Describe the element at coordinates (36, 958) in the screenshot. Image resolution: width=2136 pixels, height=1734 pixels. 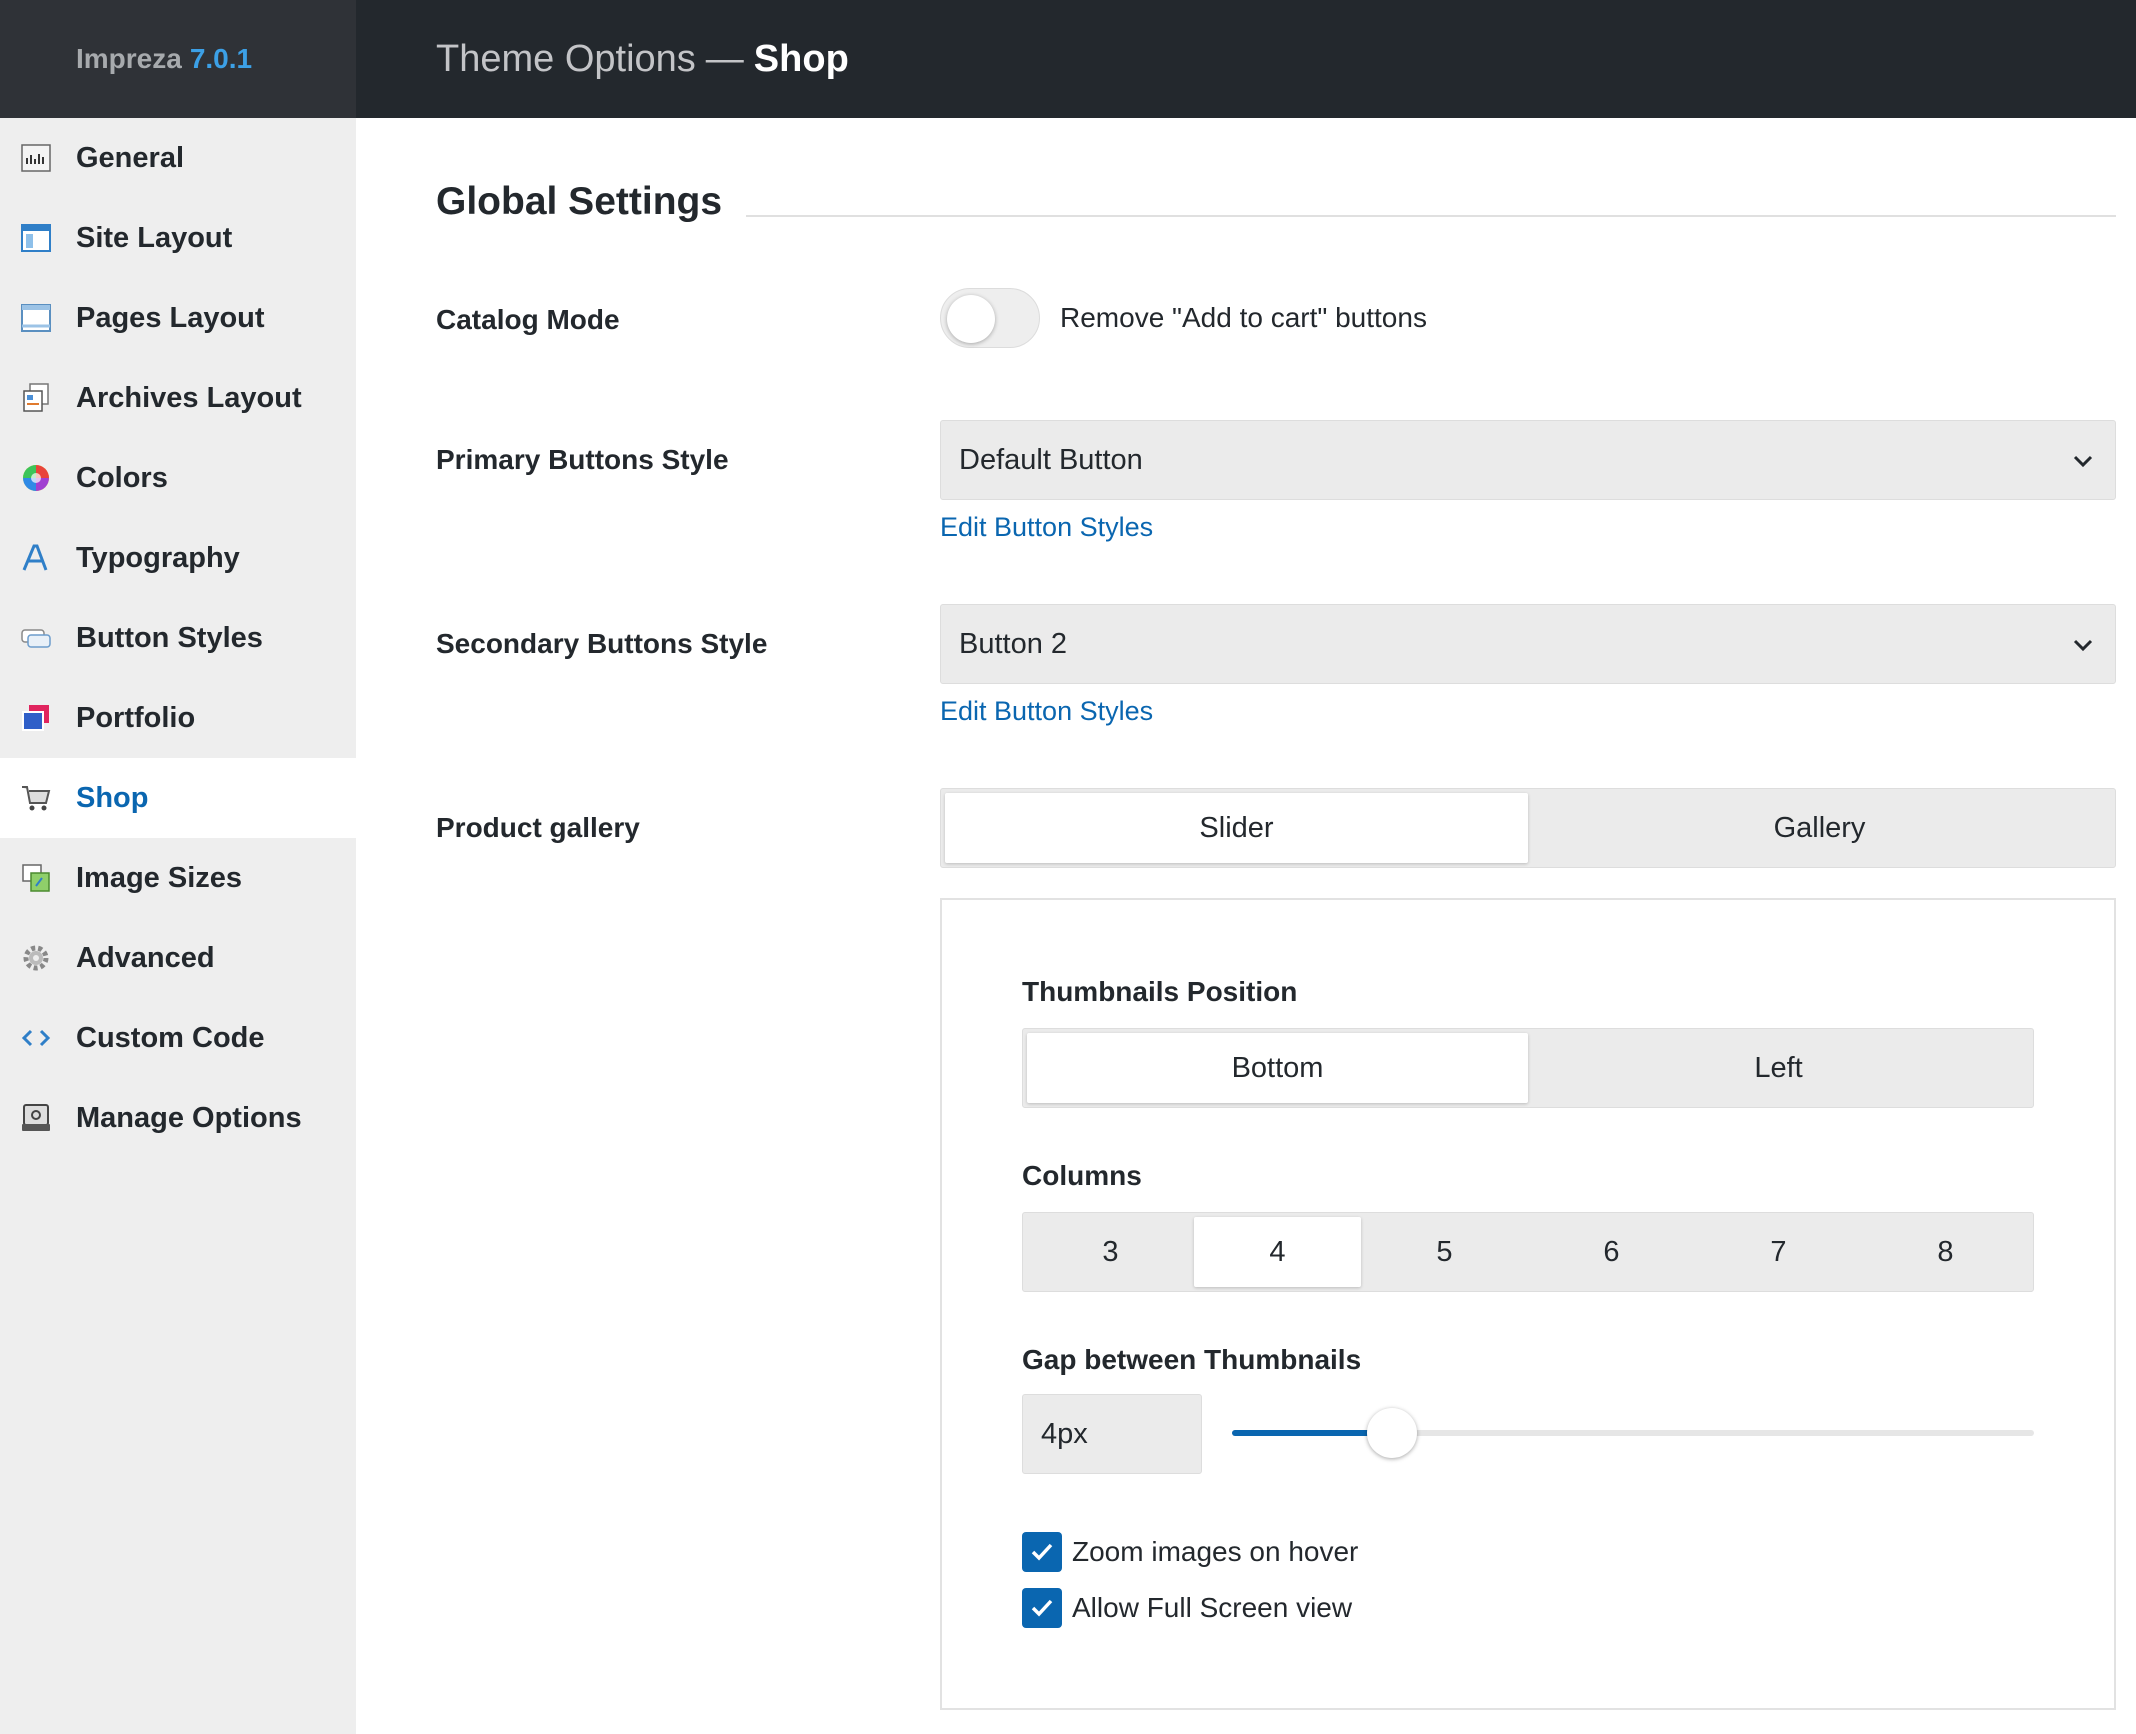
I see `gear-icon` at that location.